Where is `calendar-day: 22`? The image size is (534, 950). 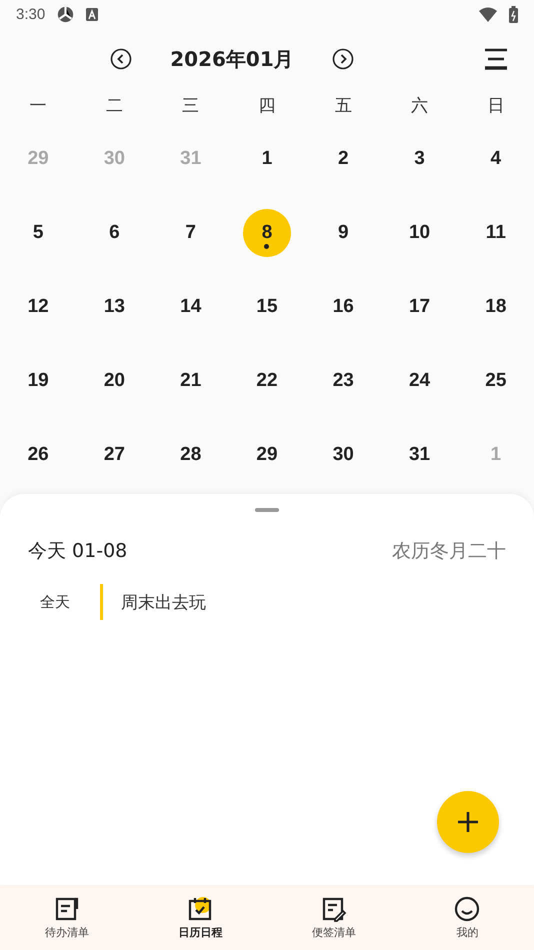
calendar-day: 22 is located at coordinates (266, 381).